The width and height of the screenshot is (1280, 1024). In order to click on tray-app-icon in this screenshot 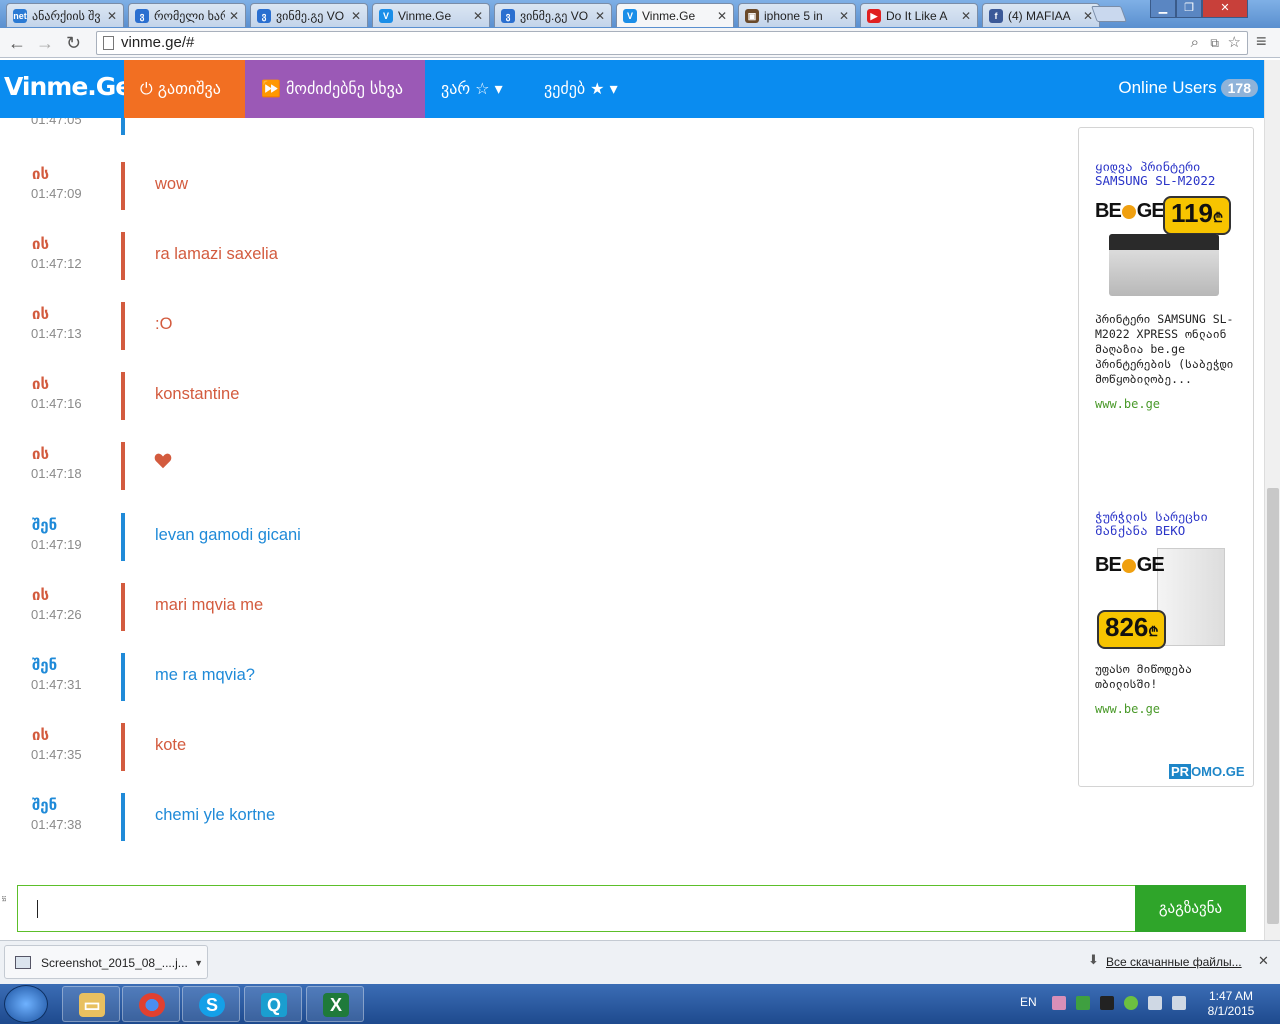, I will do `click(1059, 1003)`.